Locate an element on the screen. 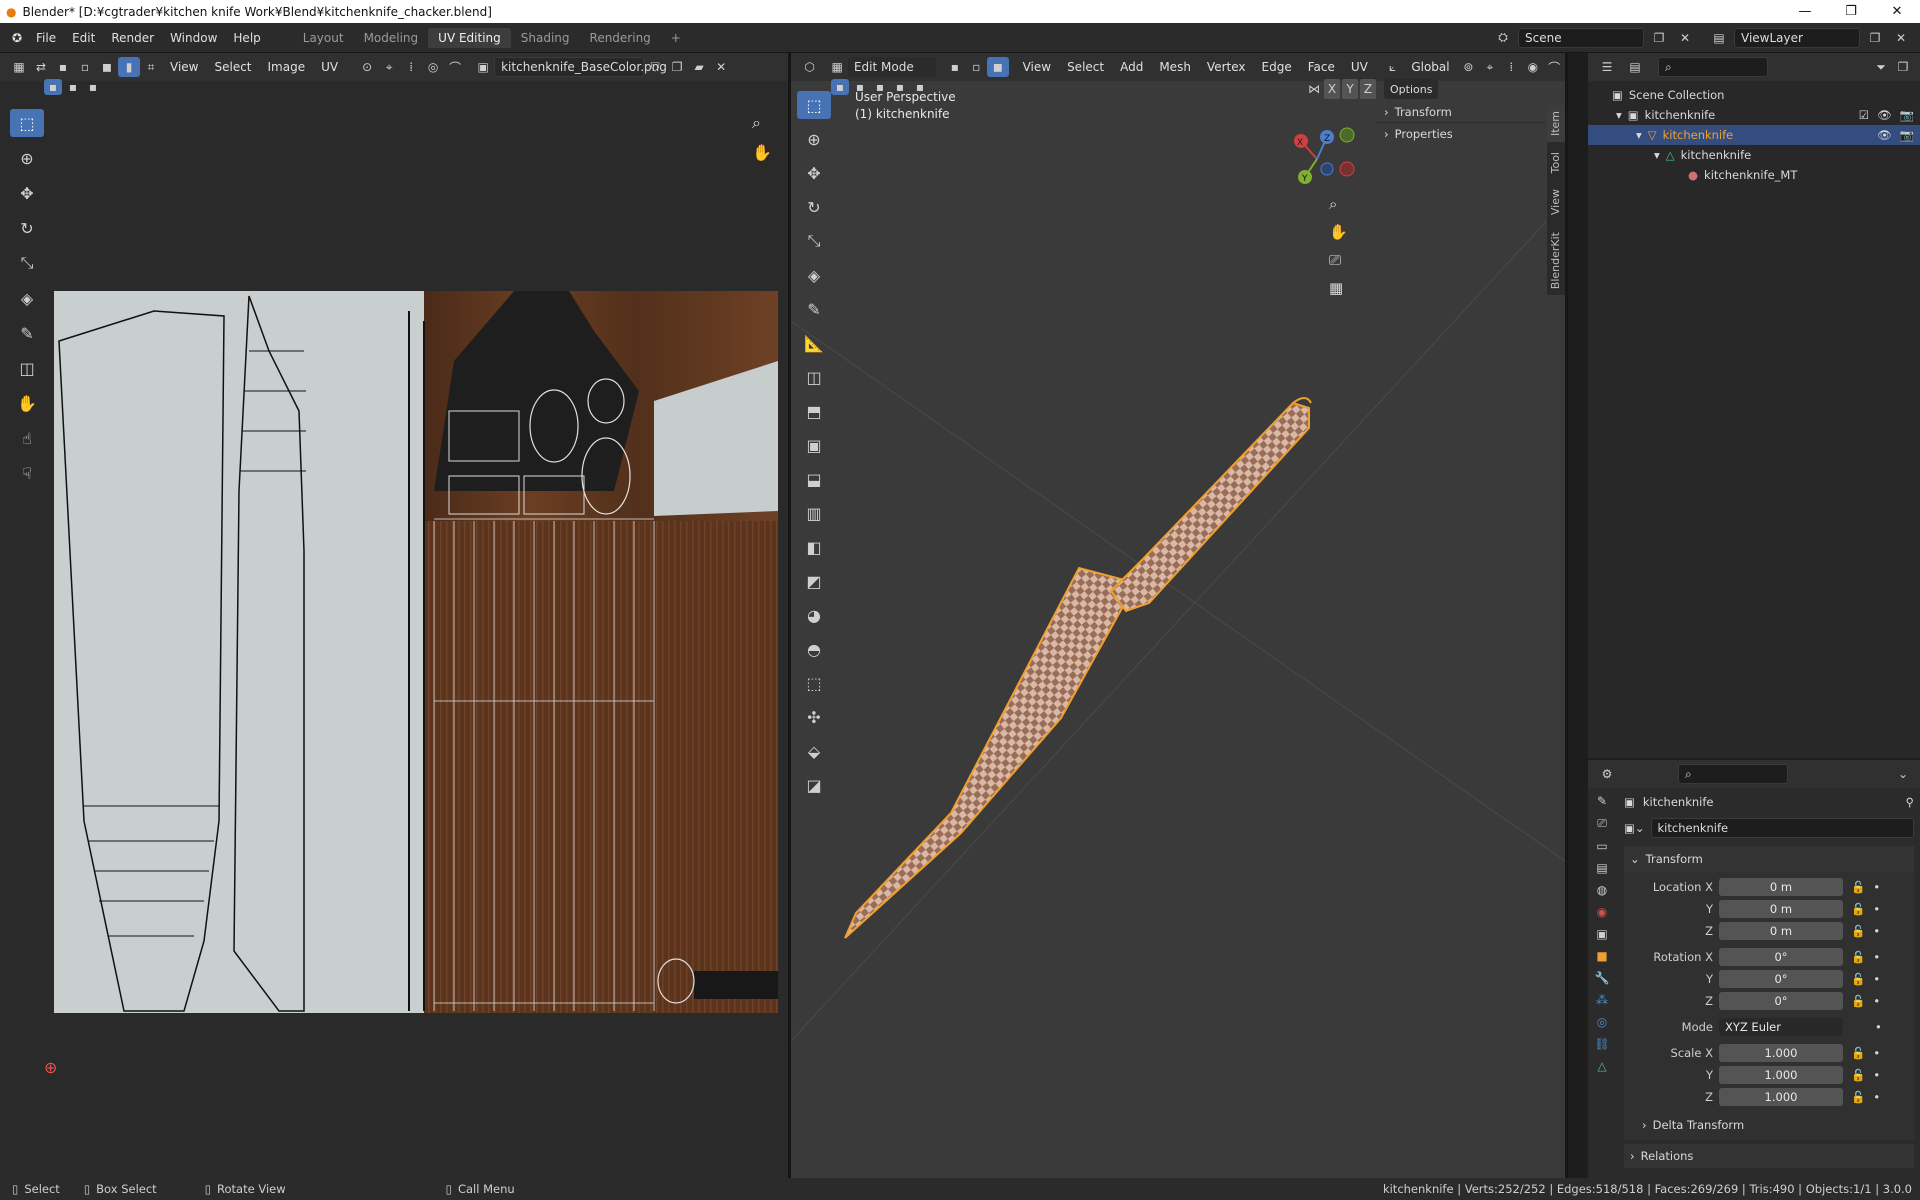 Image resolution: width=1920 pixels, height=1200 pixels. scale-z-field: 1.000 is located at coordinates (1781, 1097).